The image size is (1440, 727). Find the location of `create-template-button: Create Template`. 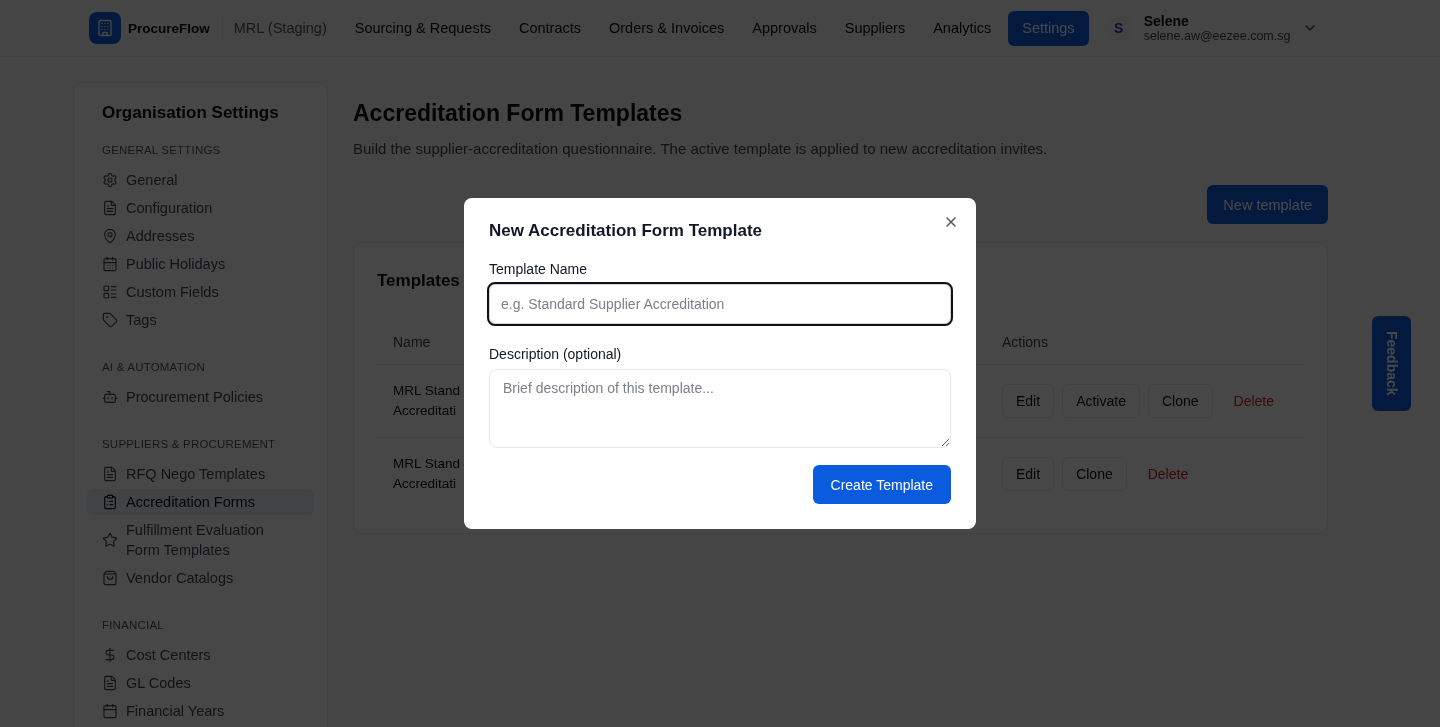

create-template-button: Create Template is located at coordinates (881, 484).